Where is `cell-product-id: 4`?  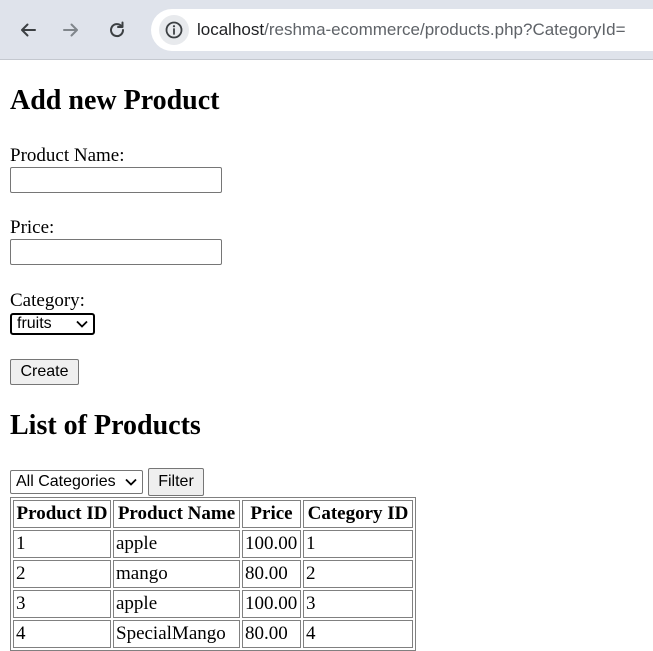 cell-product-id: 4 is located at coordinates (62, 634).